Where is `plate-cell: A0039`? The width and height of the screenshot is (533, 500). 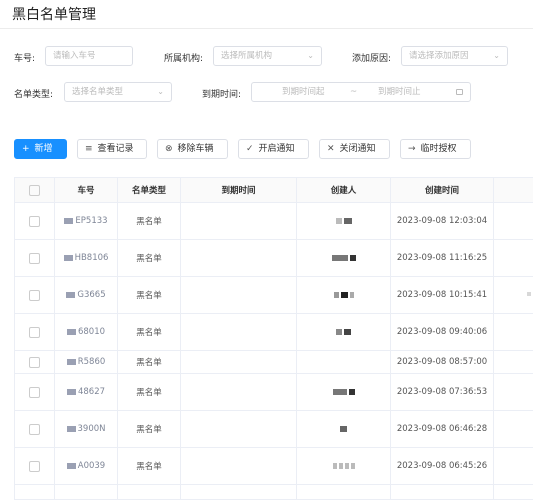
plate-cell: A0039 is located at coordinates (86, 466).